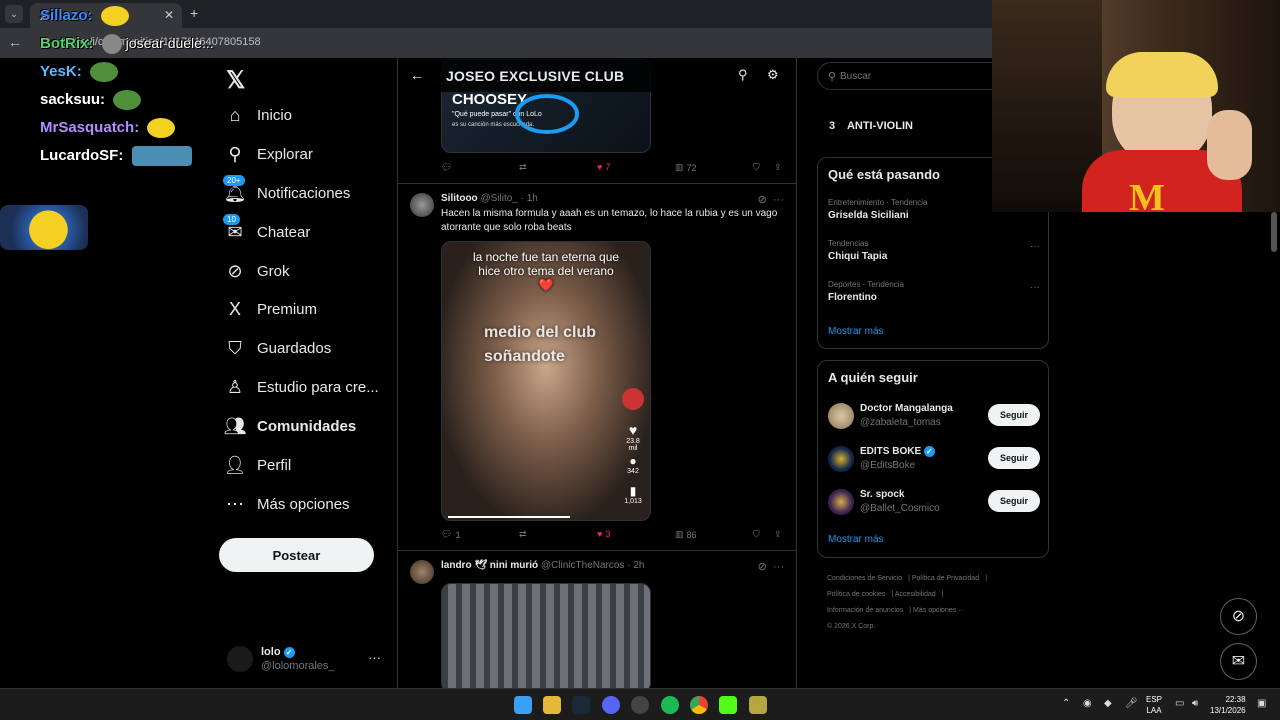 Image resolution: width=1280 pixels, height=720 pixels. What do you see at coordinates (699, 705) in the screenshot?
I see `chrome-icon` at bounding box center [699, 705].